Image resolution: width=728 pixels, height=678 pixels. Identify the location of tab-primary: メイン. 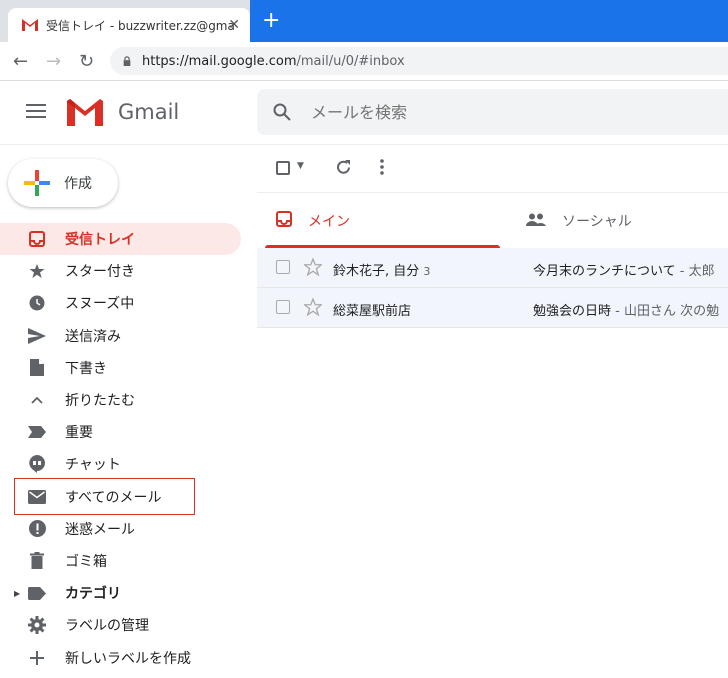
(382, 220).